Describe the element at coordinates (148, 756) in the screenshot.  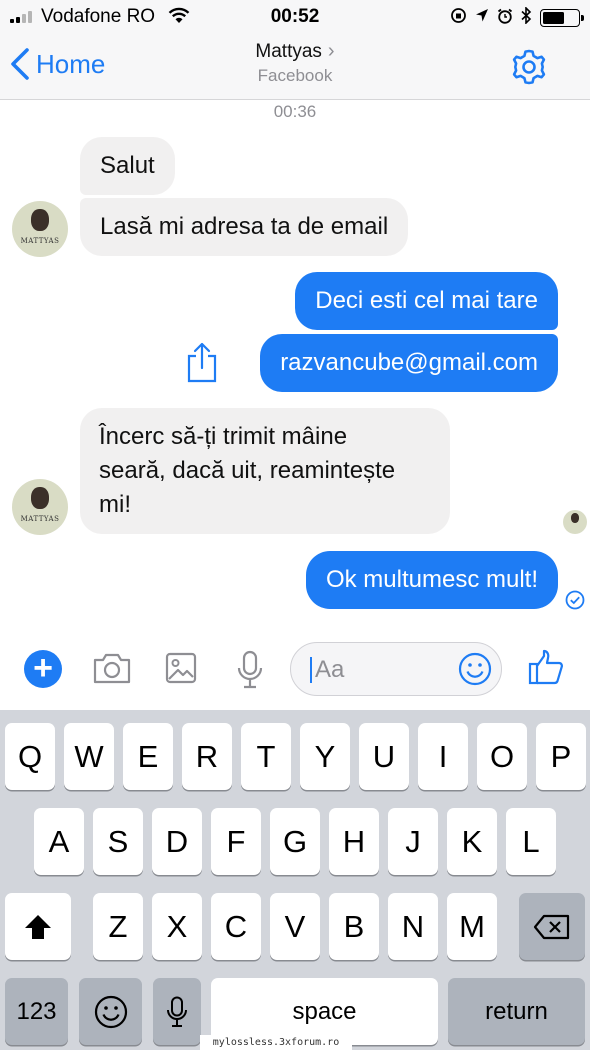
I see `key-e: E` at that location.